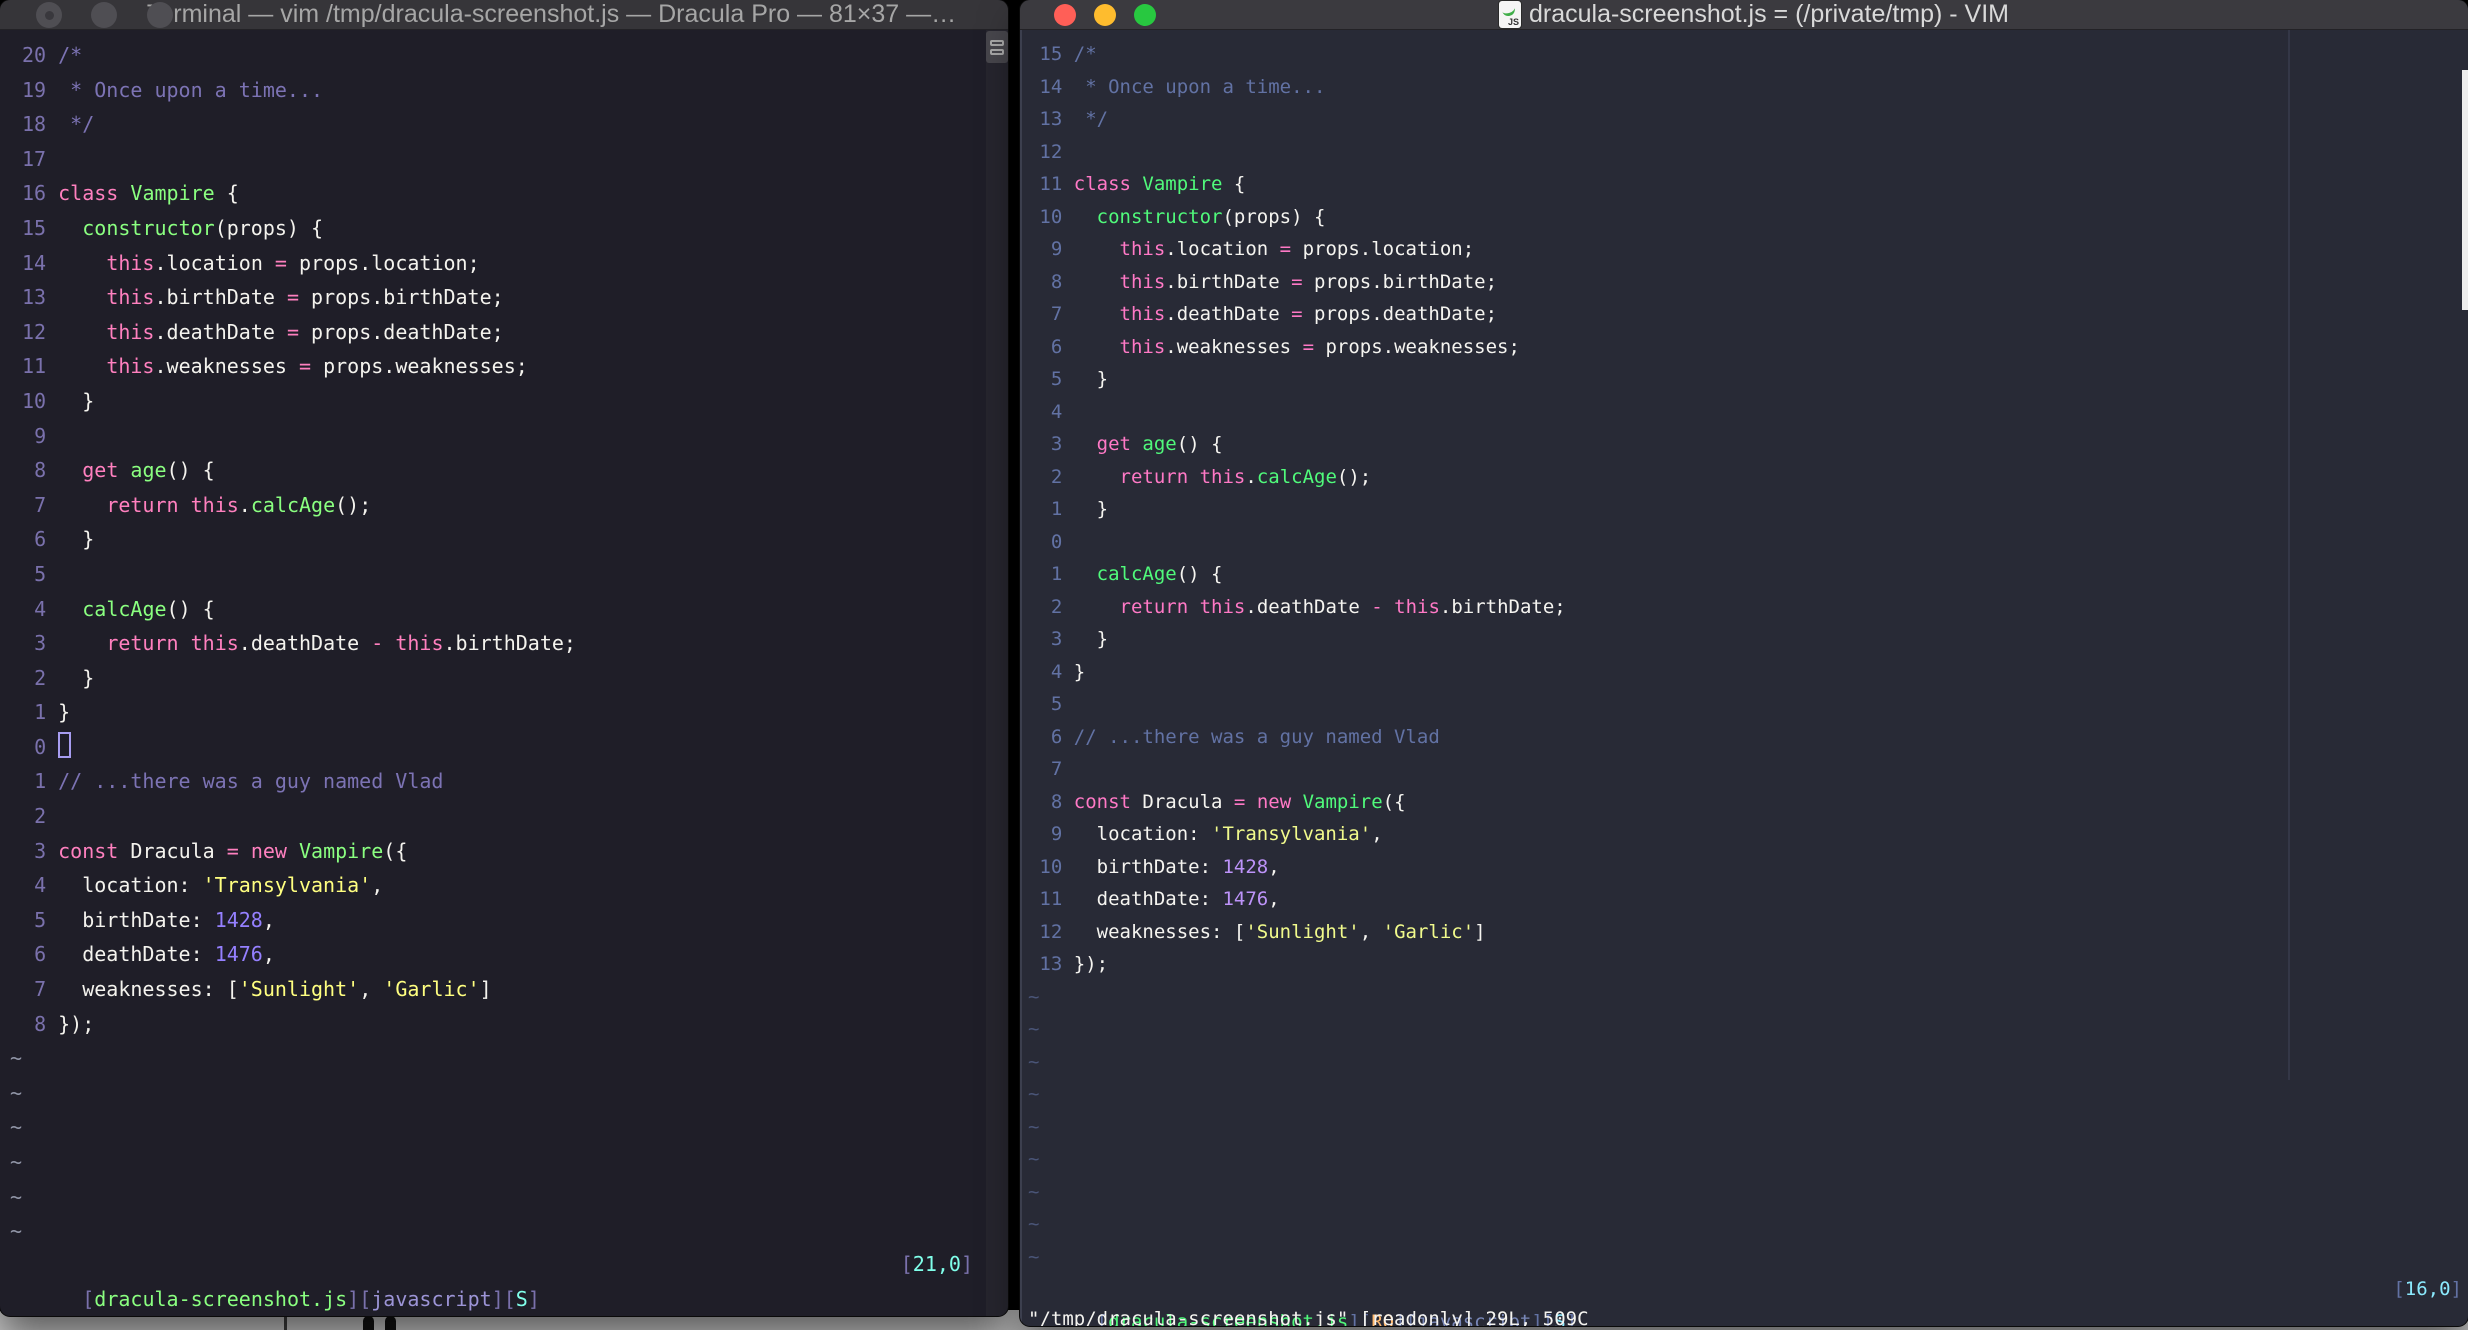 The width and height of the screenshot is (2468, 1330). Describe the element at coordinates (401, 331) in the screenshot. I see `code-token: props.deathDate;` at that location.